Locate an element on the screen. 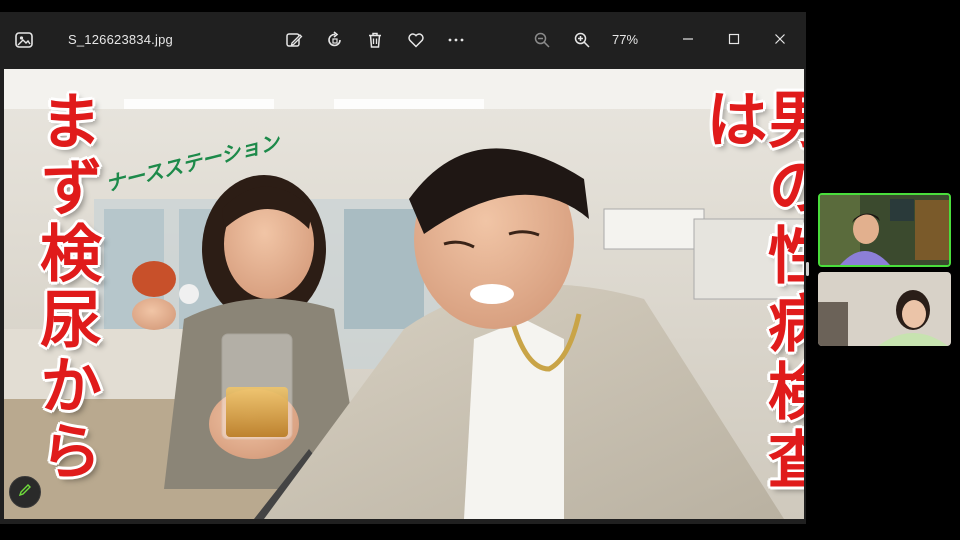 This screenshot has height=540, width=960. zoom-out-icon is located at coordinates (542, 40).